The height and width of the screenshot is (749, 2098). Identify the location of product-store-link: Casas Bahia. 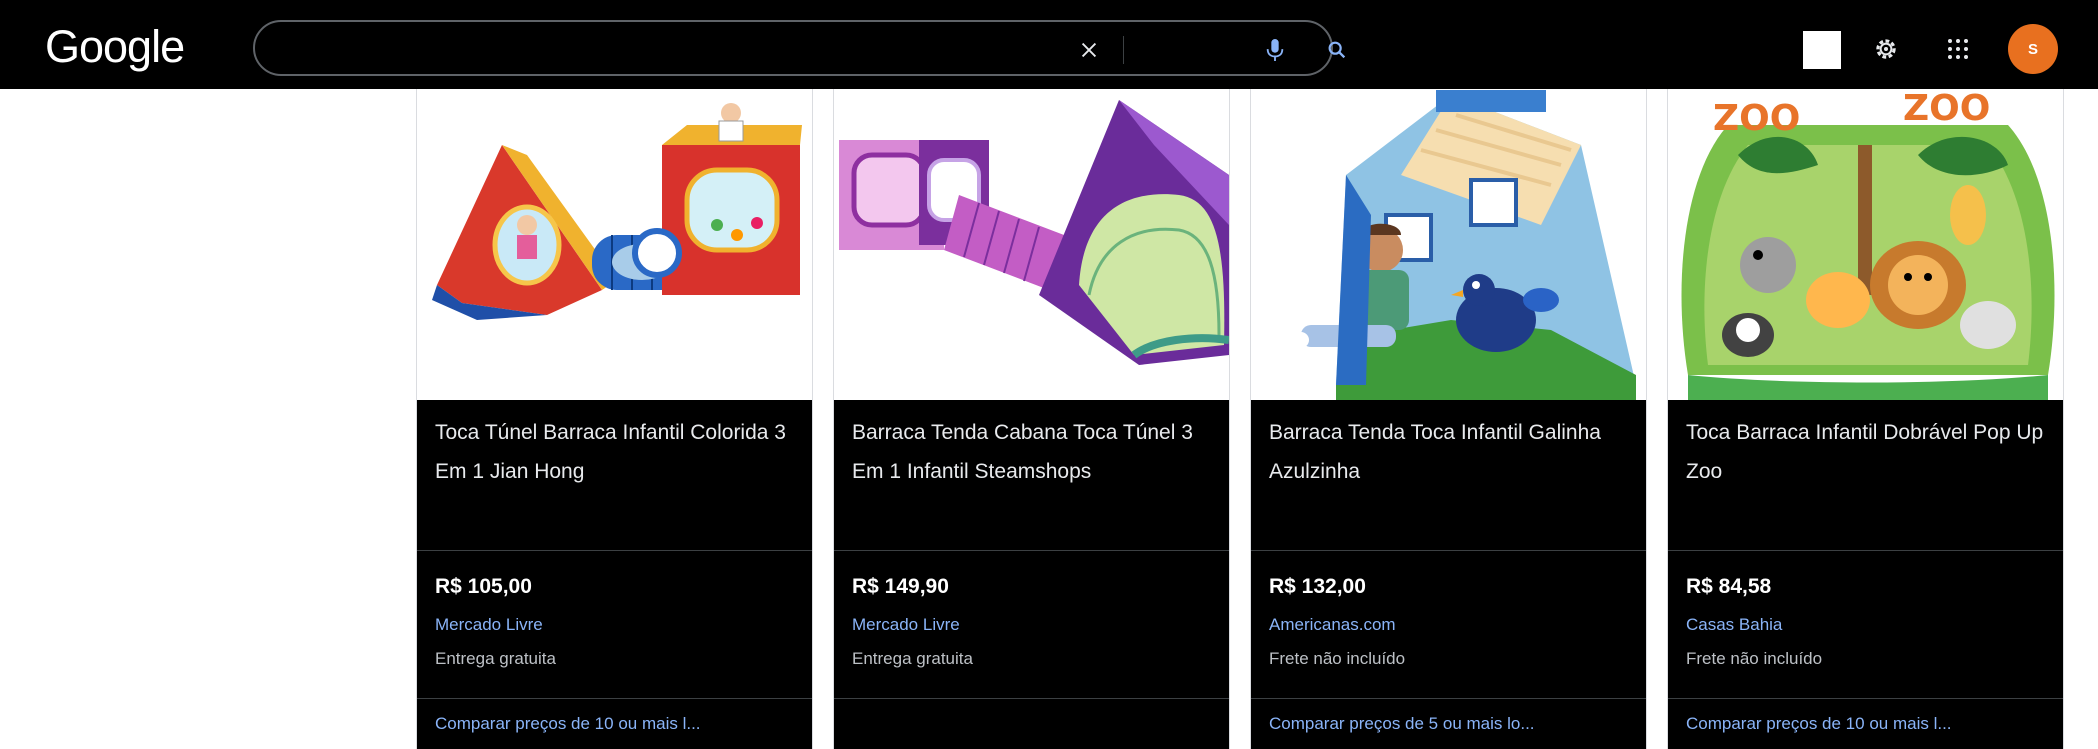
(1734, 625).